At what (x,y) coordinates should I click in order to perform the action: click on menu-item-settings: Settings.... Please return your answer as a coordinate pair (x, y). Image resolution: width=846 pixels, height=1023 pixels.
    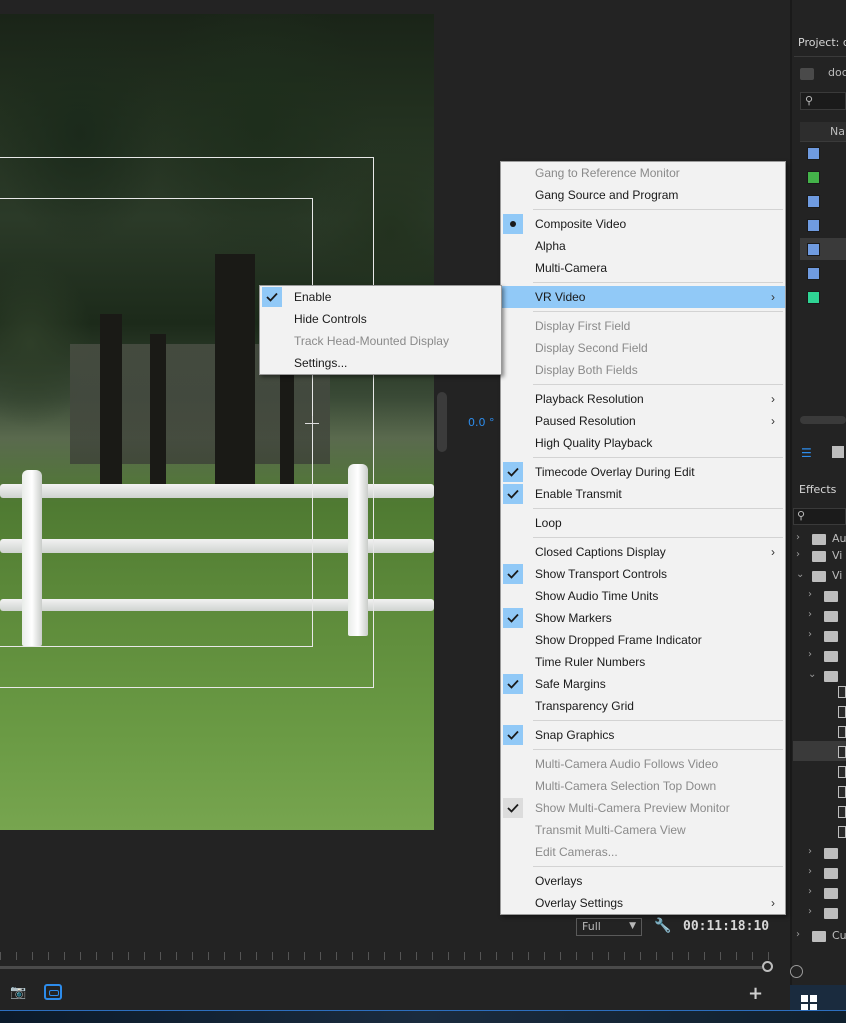
    Looking at the image, I should click on (380, 363).